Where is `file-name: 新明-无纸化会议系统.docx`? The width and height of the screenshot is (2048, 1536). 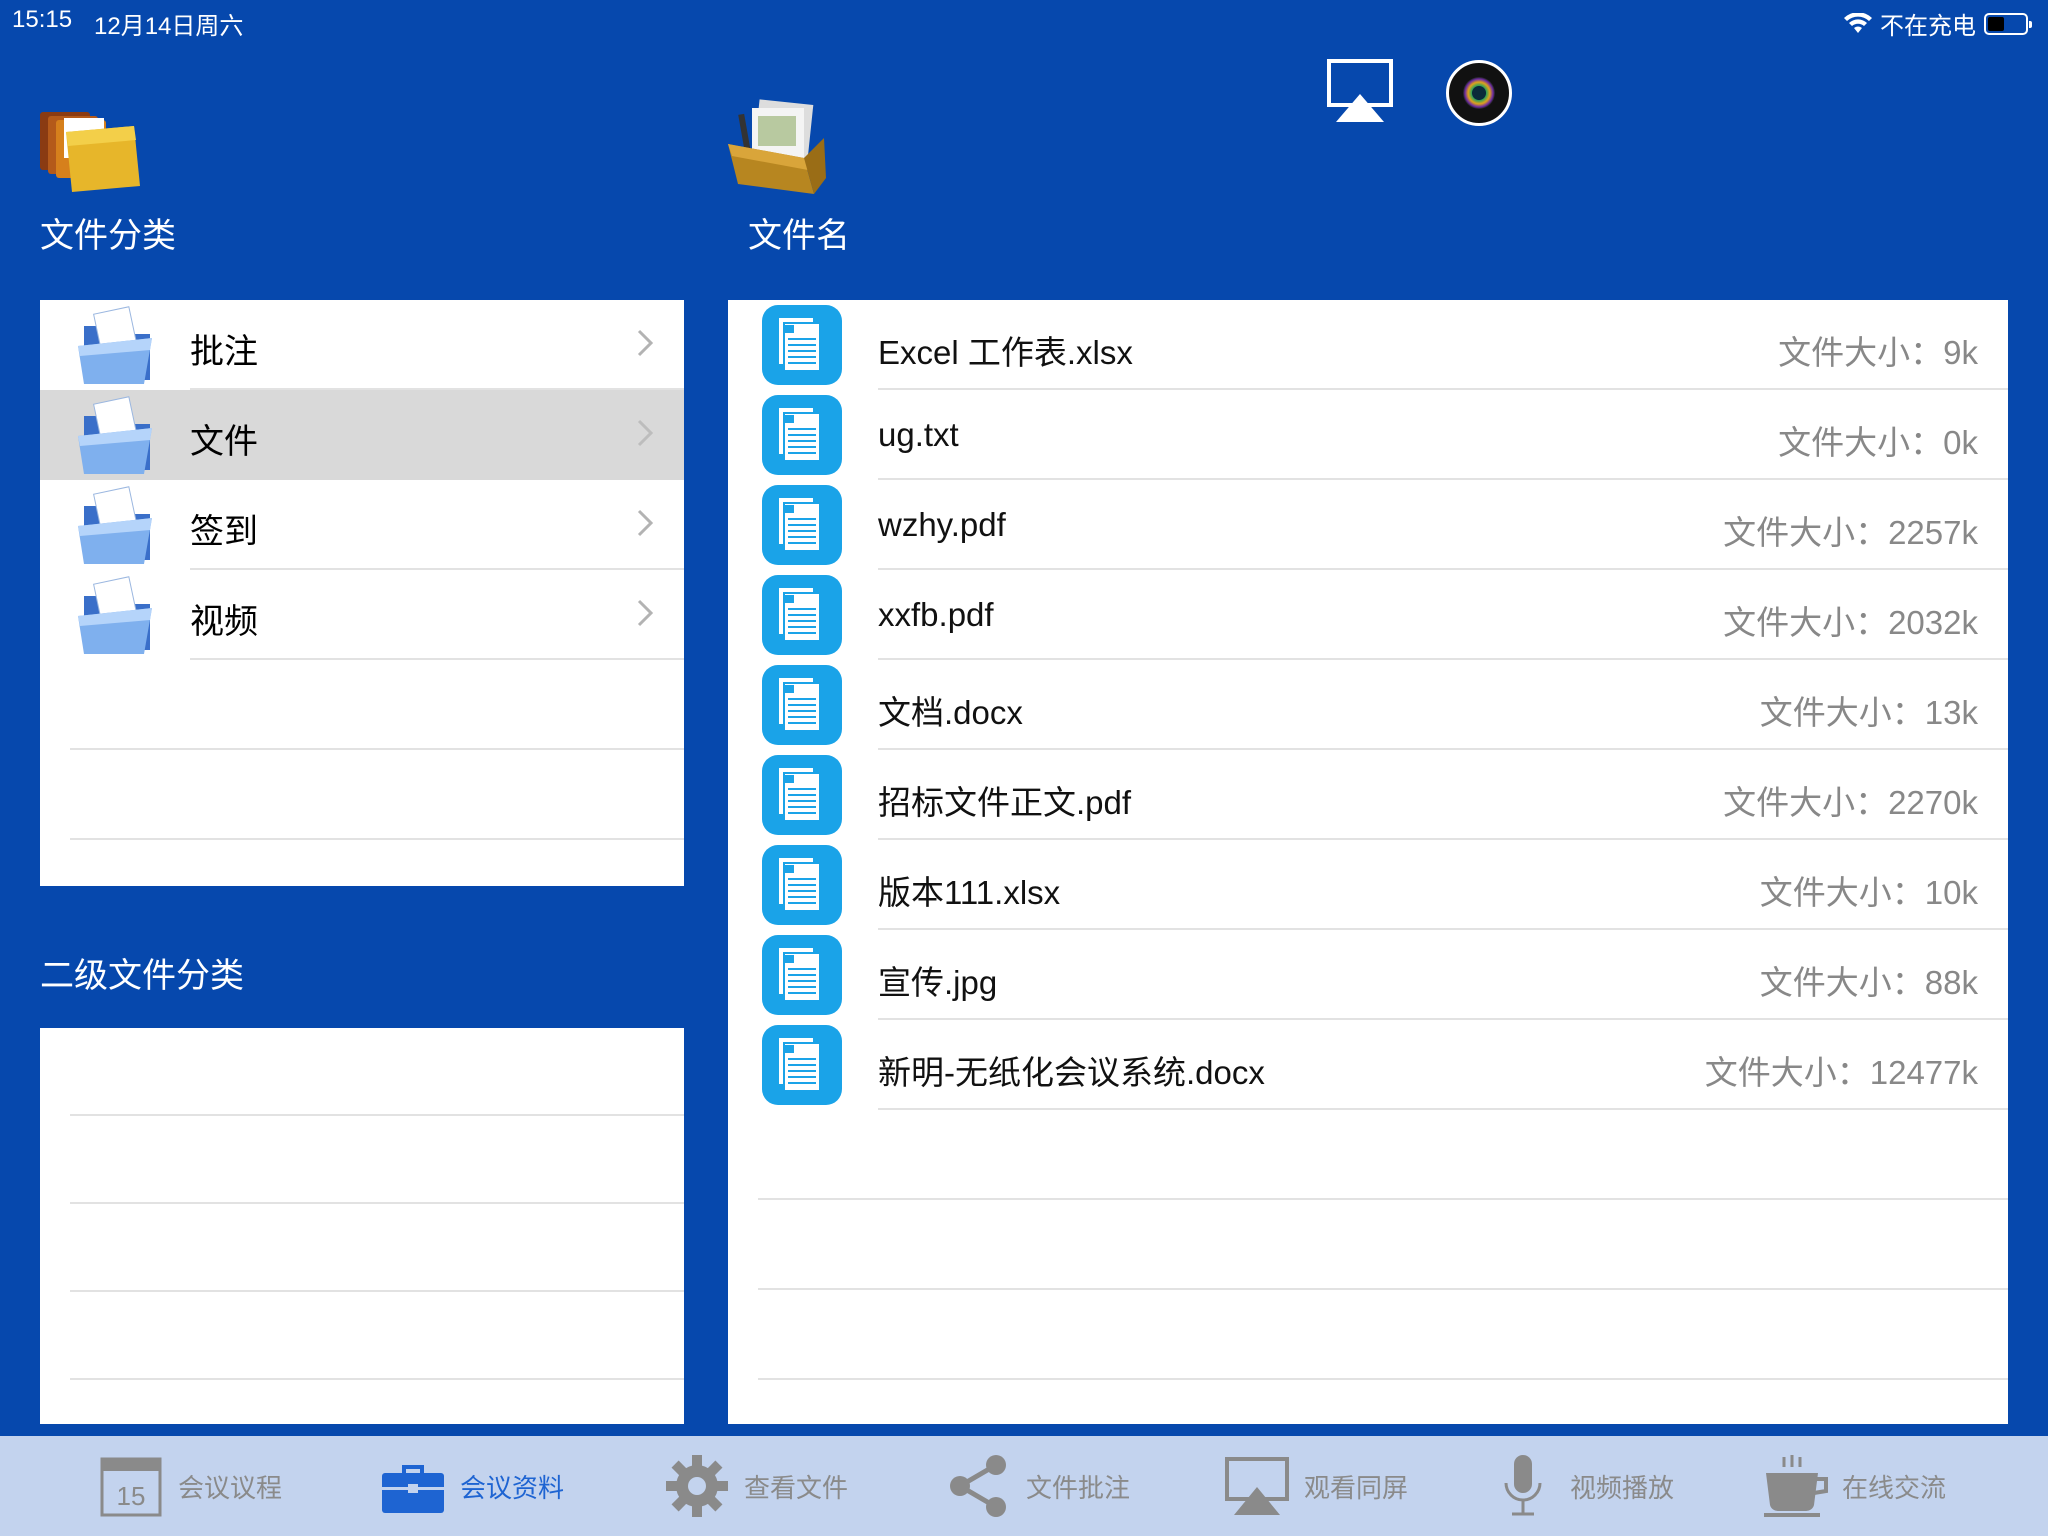
file-name: 新明-无纸化会议系统.docx is located at coordinates (1071, 1072).